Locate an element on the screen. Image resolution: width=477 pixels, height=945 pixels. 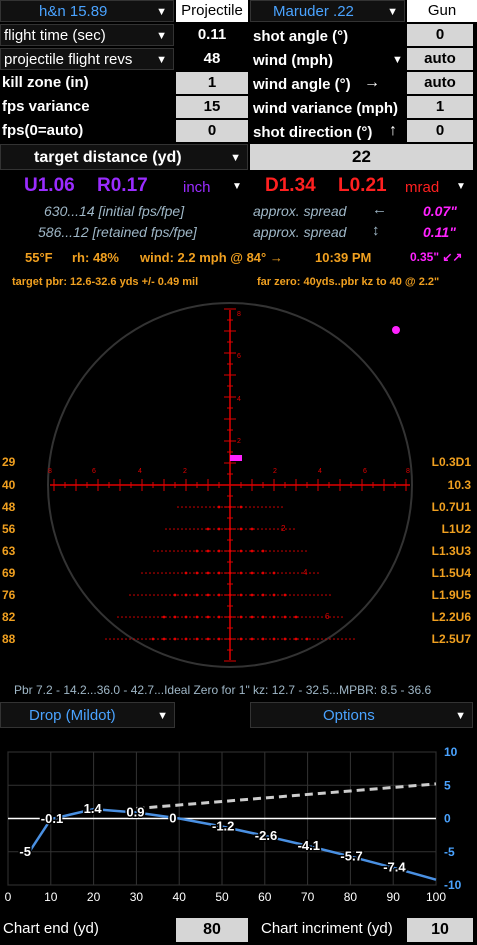
x-tick-label: 30 is located at coordinates (137, 897).